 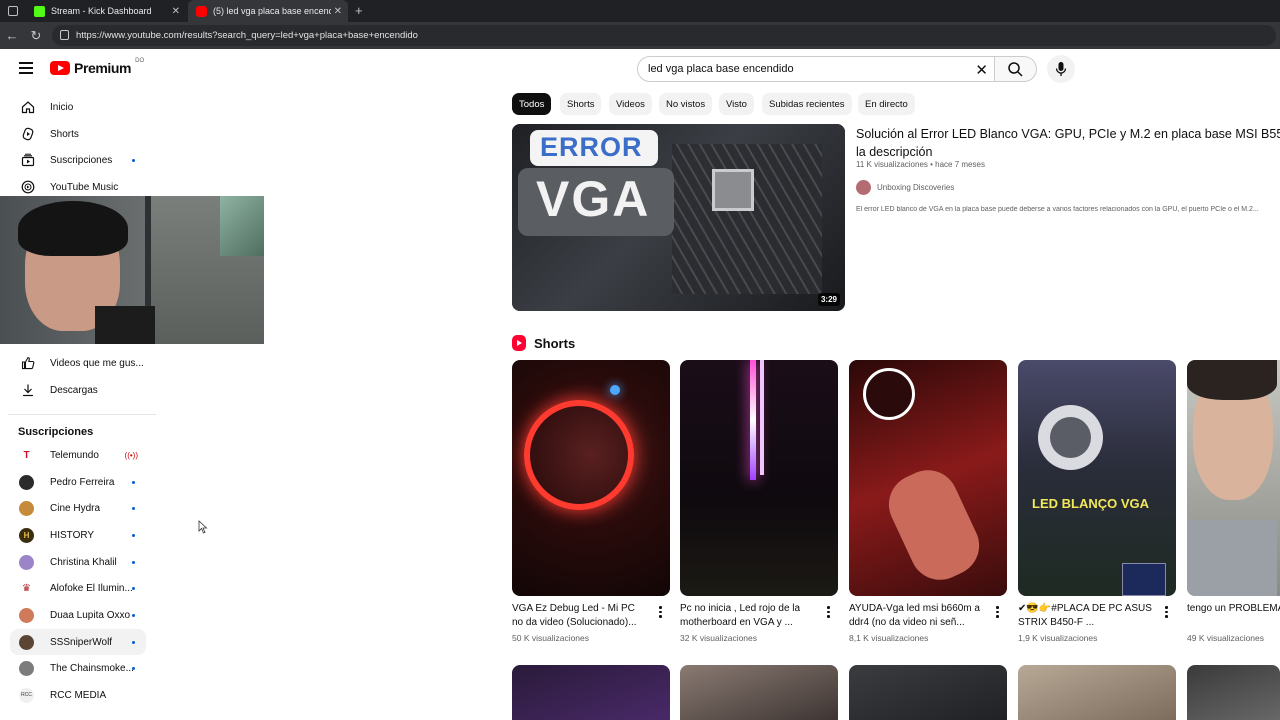 I want to click on kick-icon, so click(x=39, y=11).